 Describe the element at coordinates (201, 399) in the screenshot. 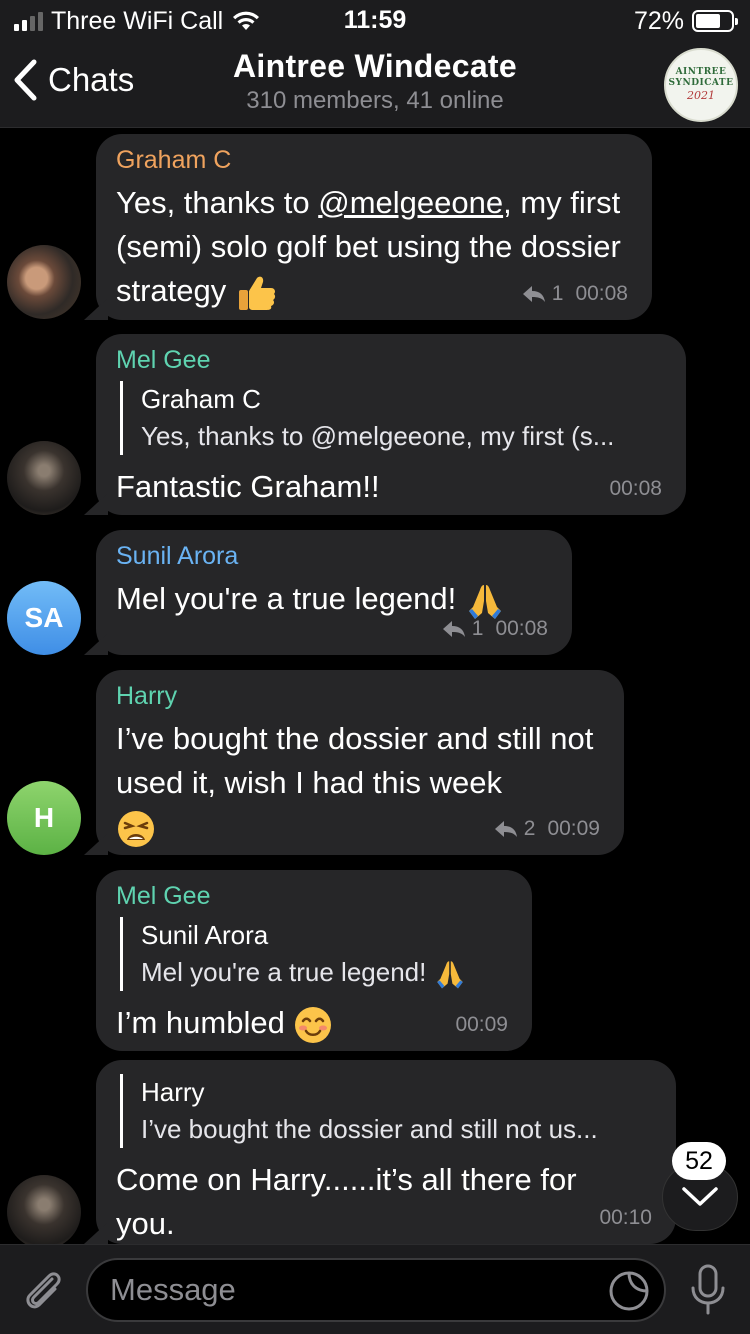

I see `quote-author: Graham C` at that location.